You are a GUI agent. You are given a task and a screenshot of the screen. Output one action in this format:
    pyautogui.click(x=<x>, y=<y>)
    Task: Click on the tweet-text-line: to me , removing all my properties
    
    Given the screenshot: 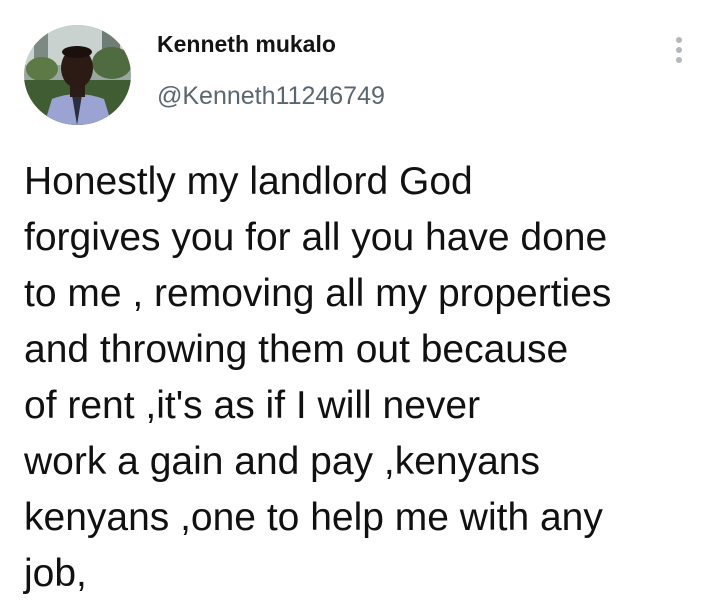 What is the action you would take?
    pyautogui.click(x=318, y=293)
    